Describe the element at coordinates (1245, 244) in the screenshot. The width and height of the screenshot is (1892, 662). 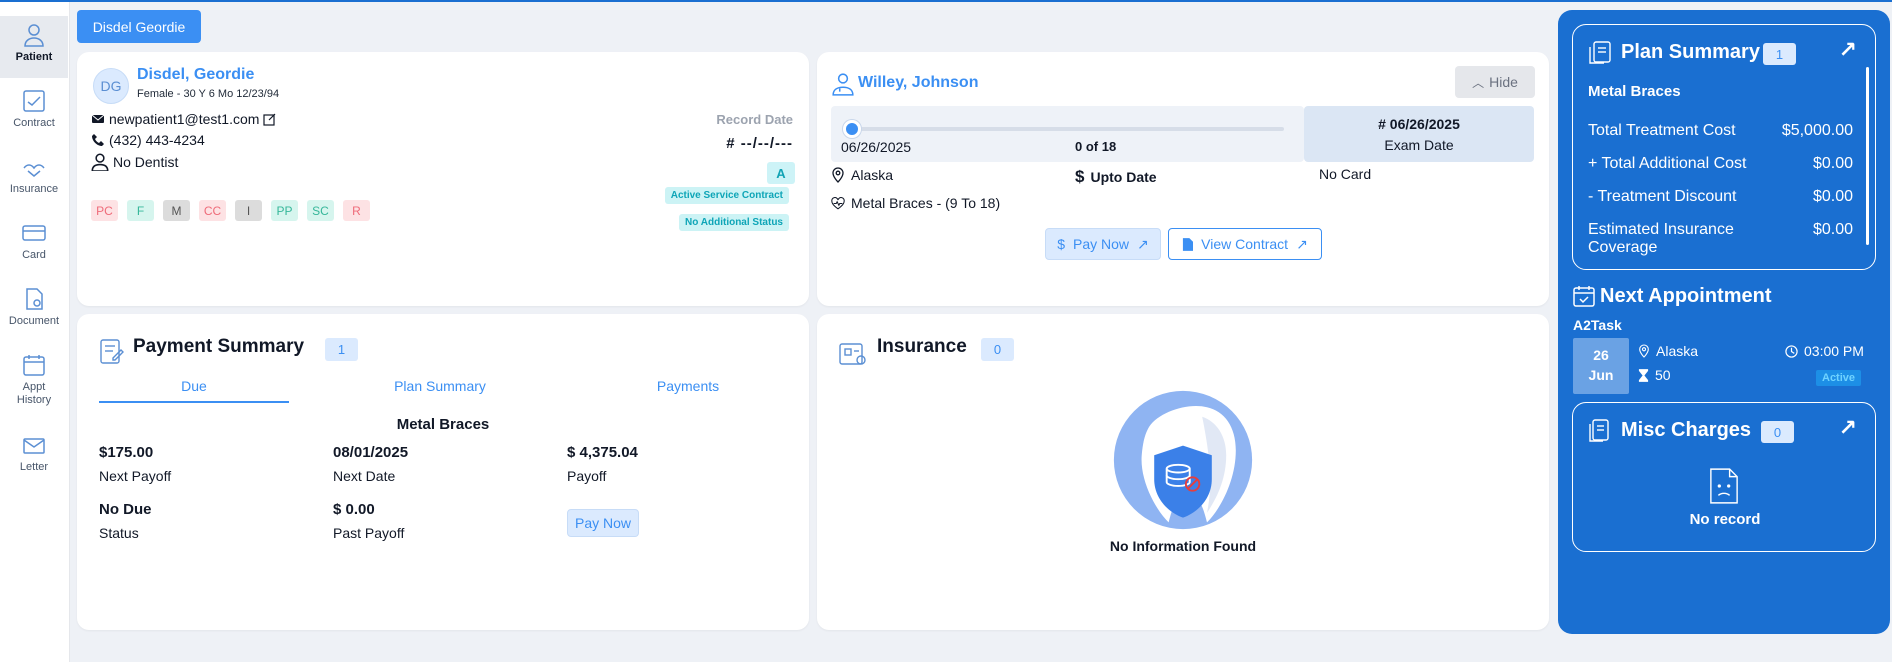
I see `view-contract-button: View Contract ↗` at that location.